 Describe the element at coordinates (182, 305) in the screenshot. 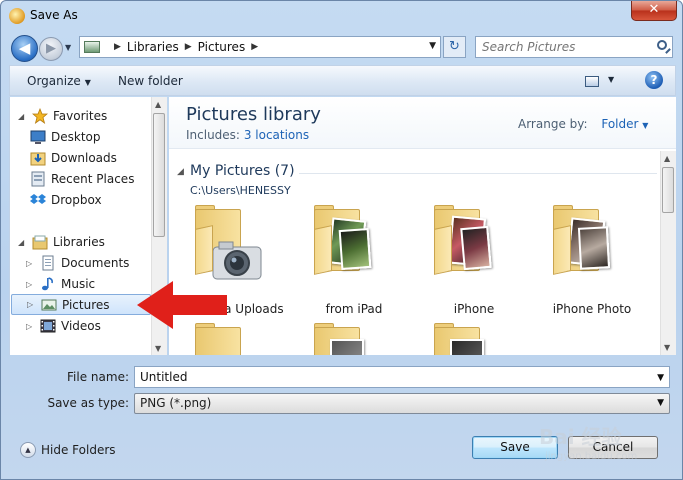

I see `red-pointer-arrow-icon` at that location.